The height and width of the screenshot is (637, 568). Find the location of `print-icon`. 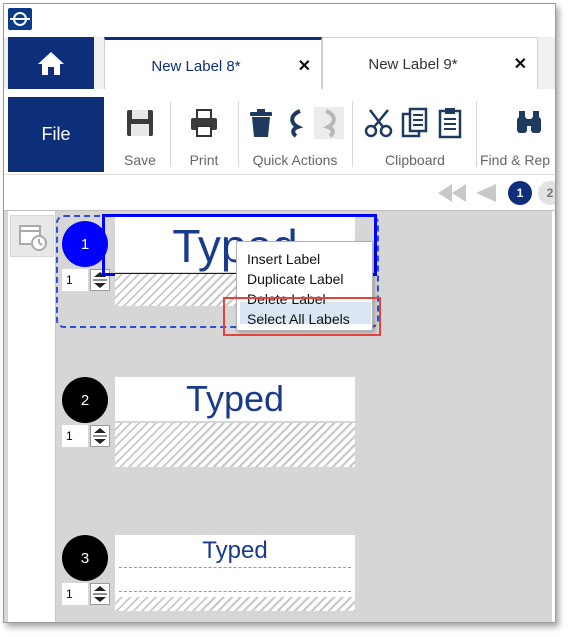

print-icon is located at coordinates (204, 123).